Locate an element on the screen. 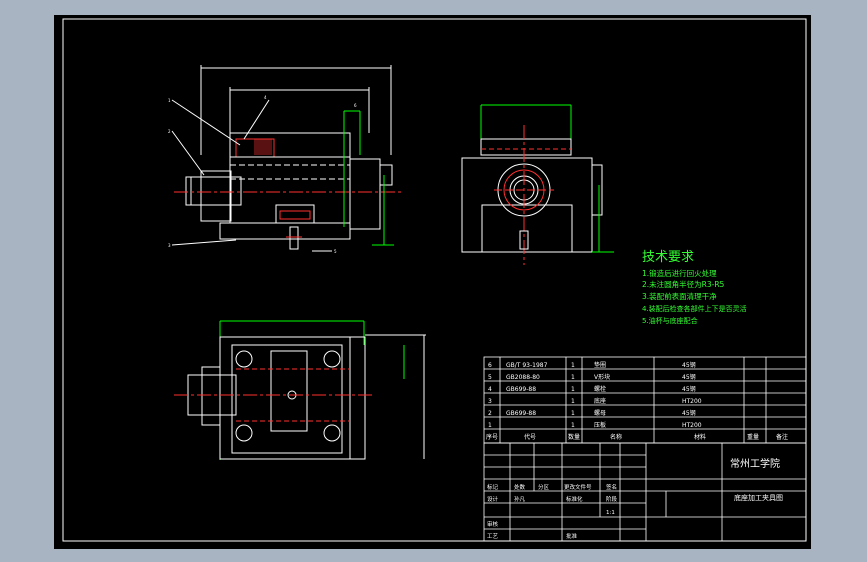 The width and height of the screenshot is (867, 562). callout-1: 1 is located at coordinates (169, 100).